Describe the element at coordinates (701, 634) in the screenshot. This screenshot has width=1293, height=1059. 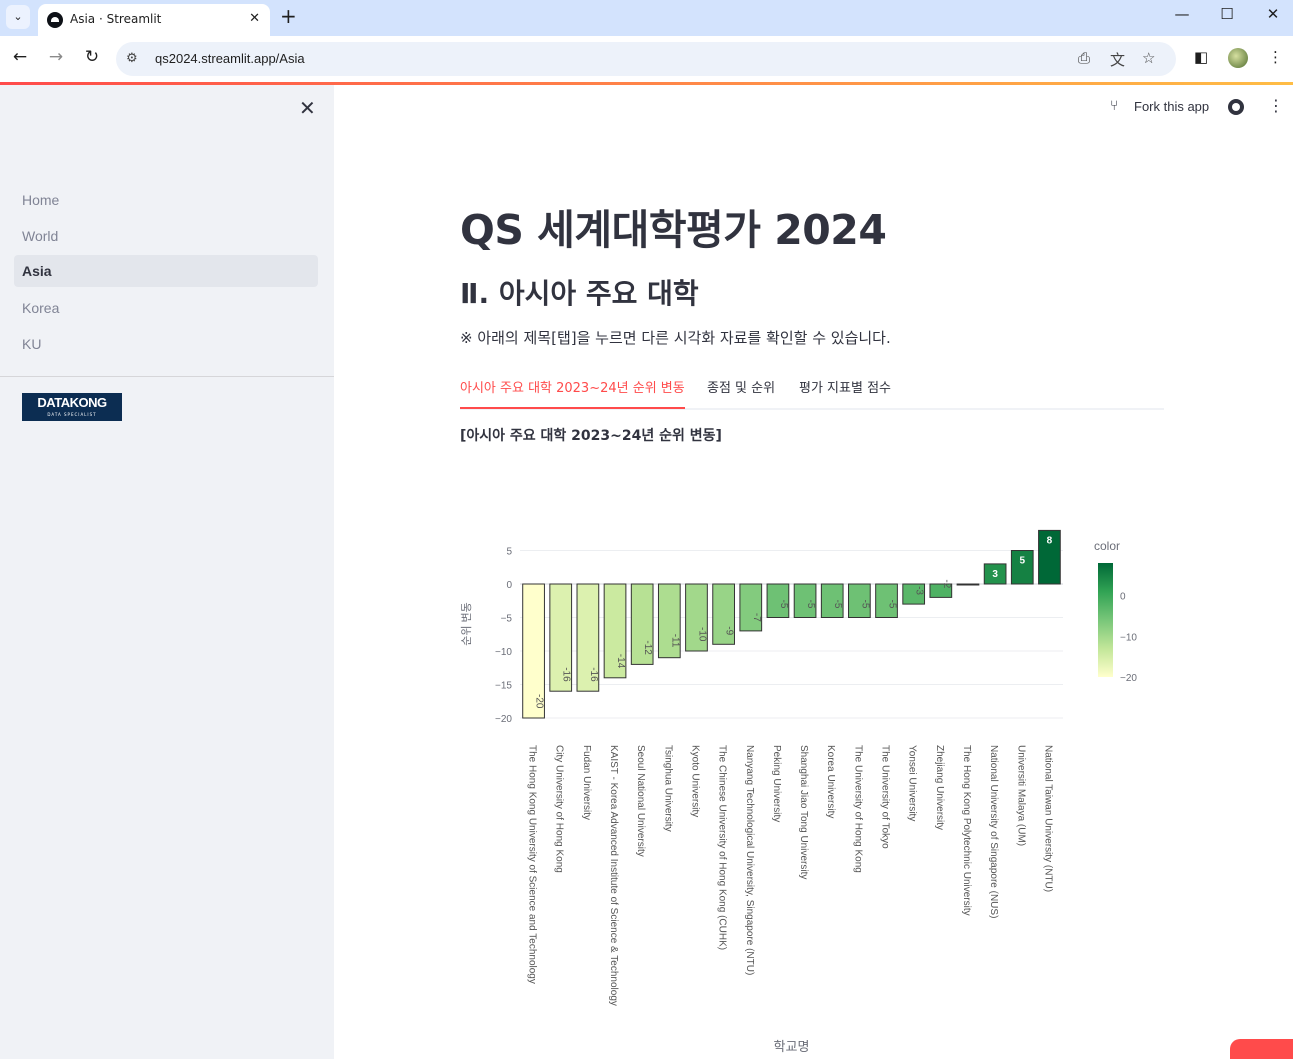
I see `bar-value-label: -10` at that location.